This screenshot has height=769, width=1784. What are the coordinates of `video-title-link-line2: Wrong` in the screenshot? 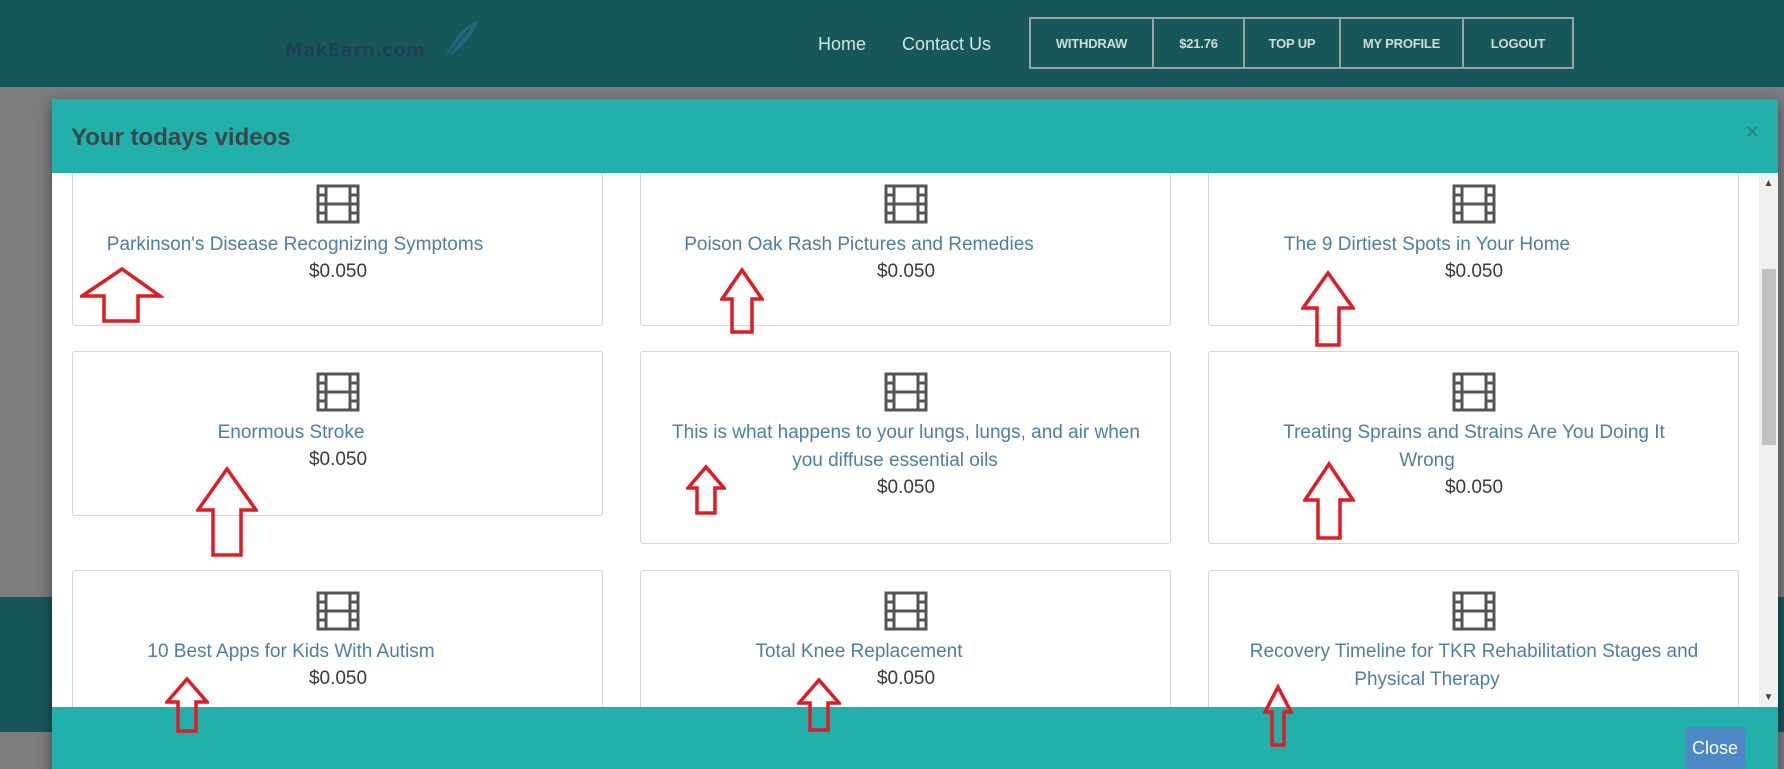 It's located at (1427, 461).